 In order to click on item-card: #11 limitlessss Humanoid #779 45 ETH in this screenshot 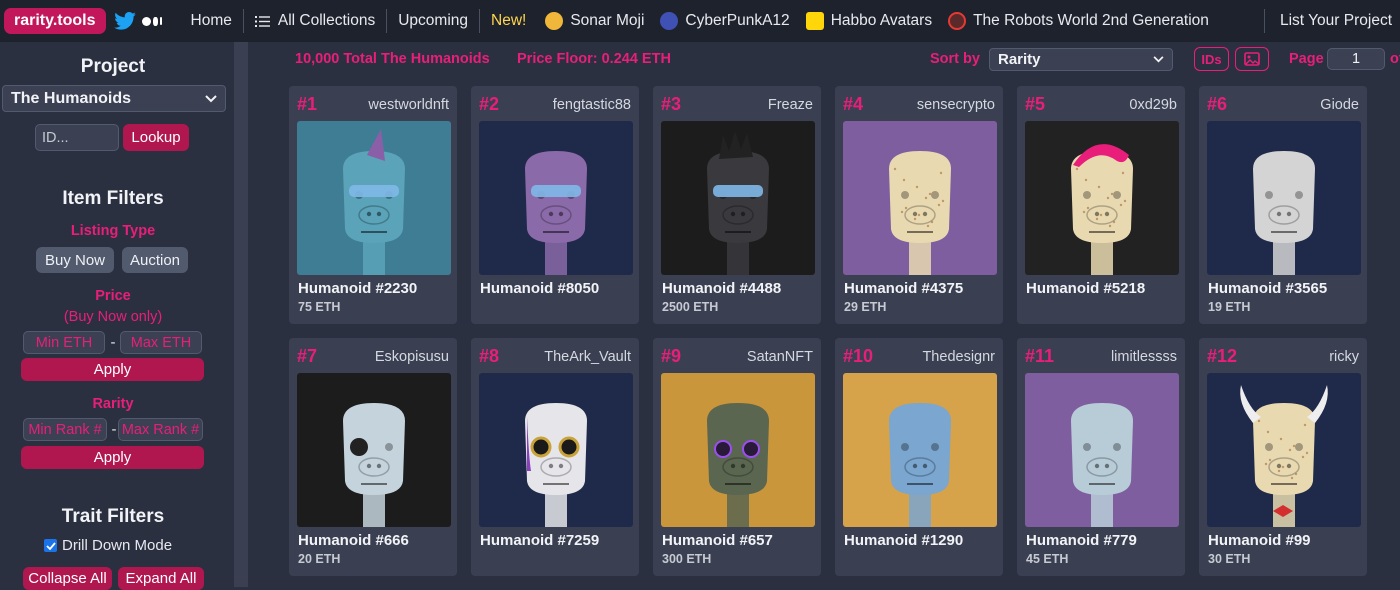, I will do `click(1101, 457)`.